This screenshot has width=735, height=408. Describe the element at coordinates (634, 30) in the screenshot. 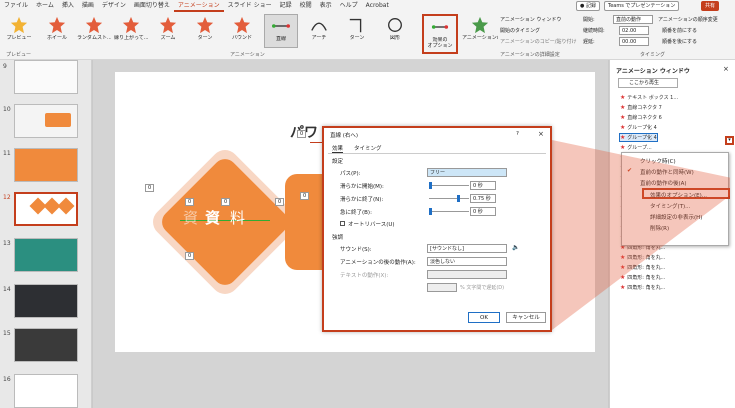

I see `duration-input: 02.00` at that location.